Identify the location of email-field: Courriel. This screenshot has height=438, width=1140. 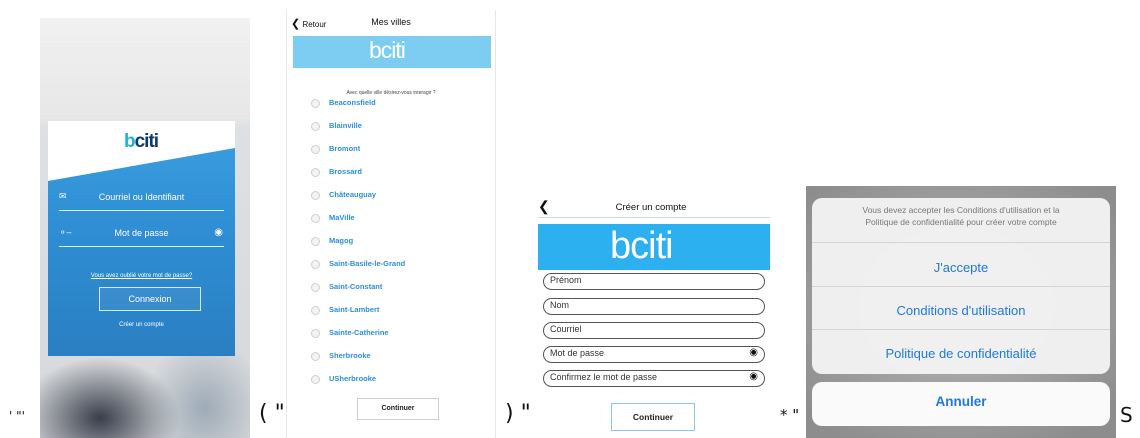
(654, 330).